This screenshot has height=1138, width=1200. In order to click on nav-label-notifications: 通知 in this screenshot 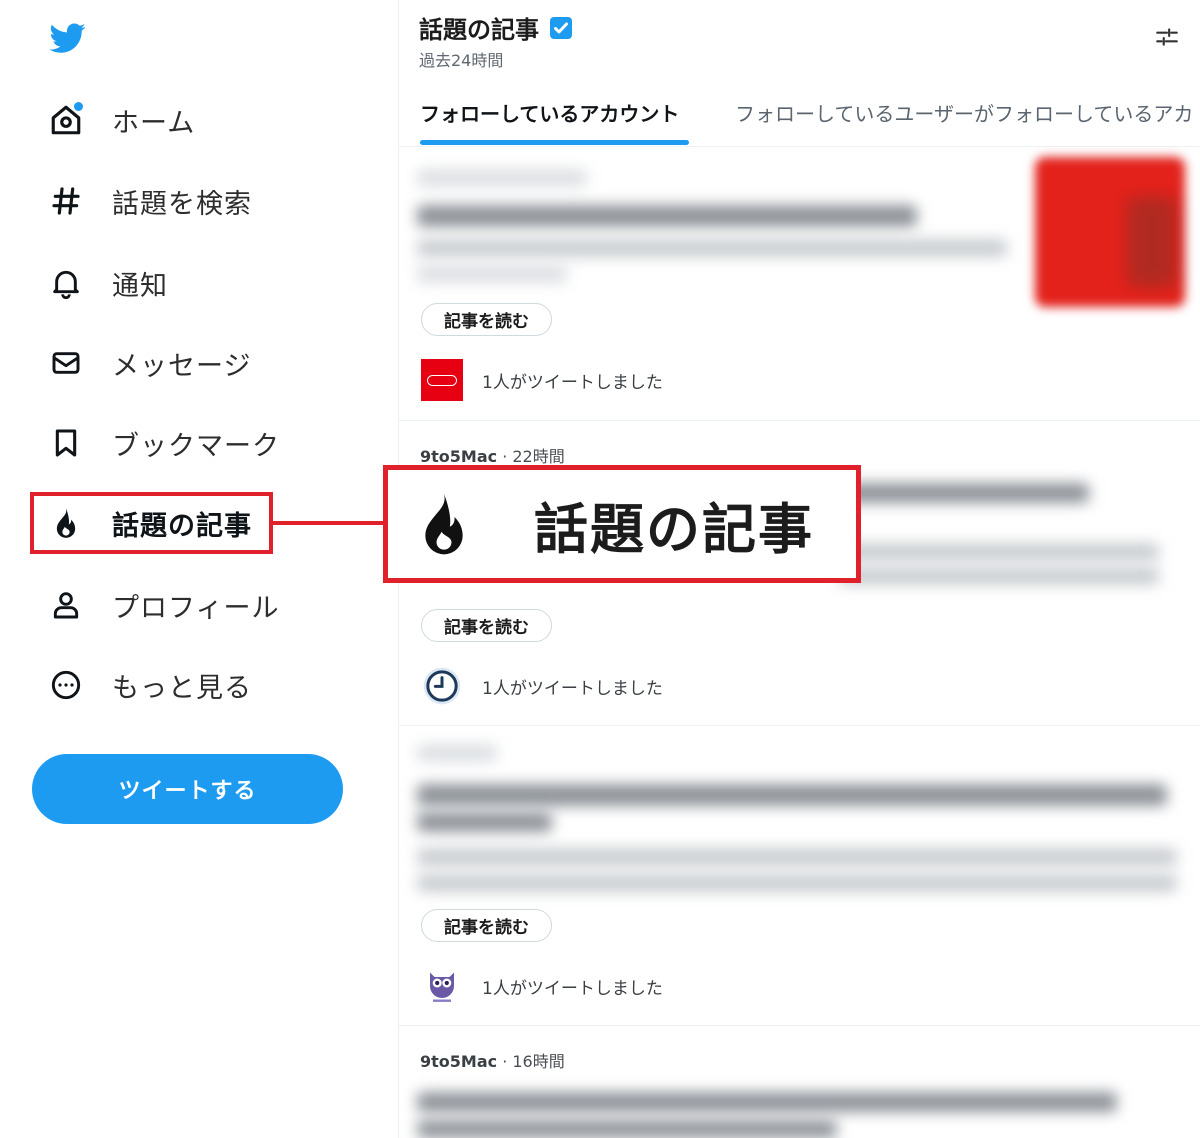, I will do `click(140, 286)`.